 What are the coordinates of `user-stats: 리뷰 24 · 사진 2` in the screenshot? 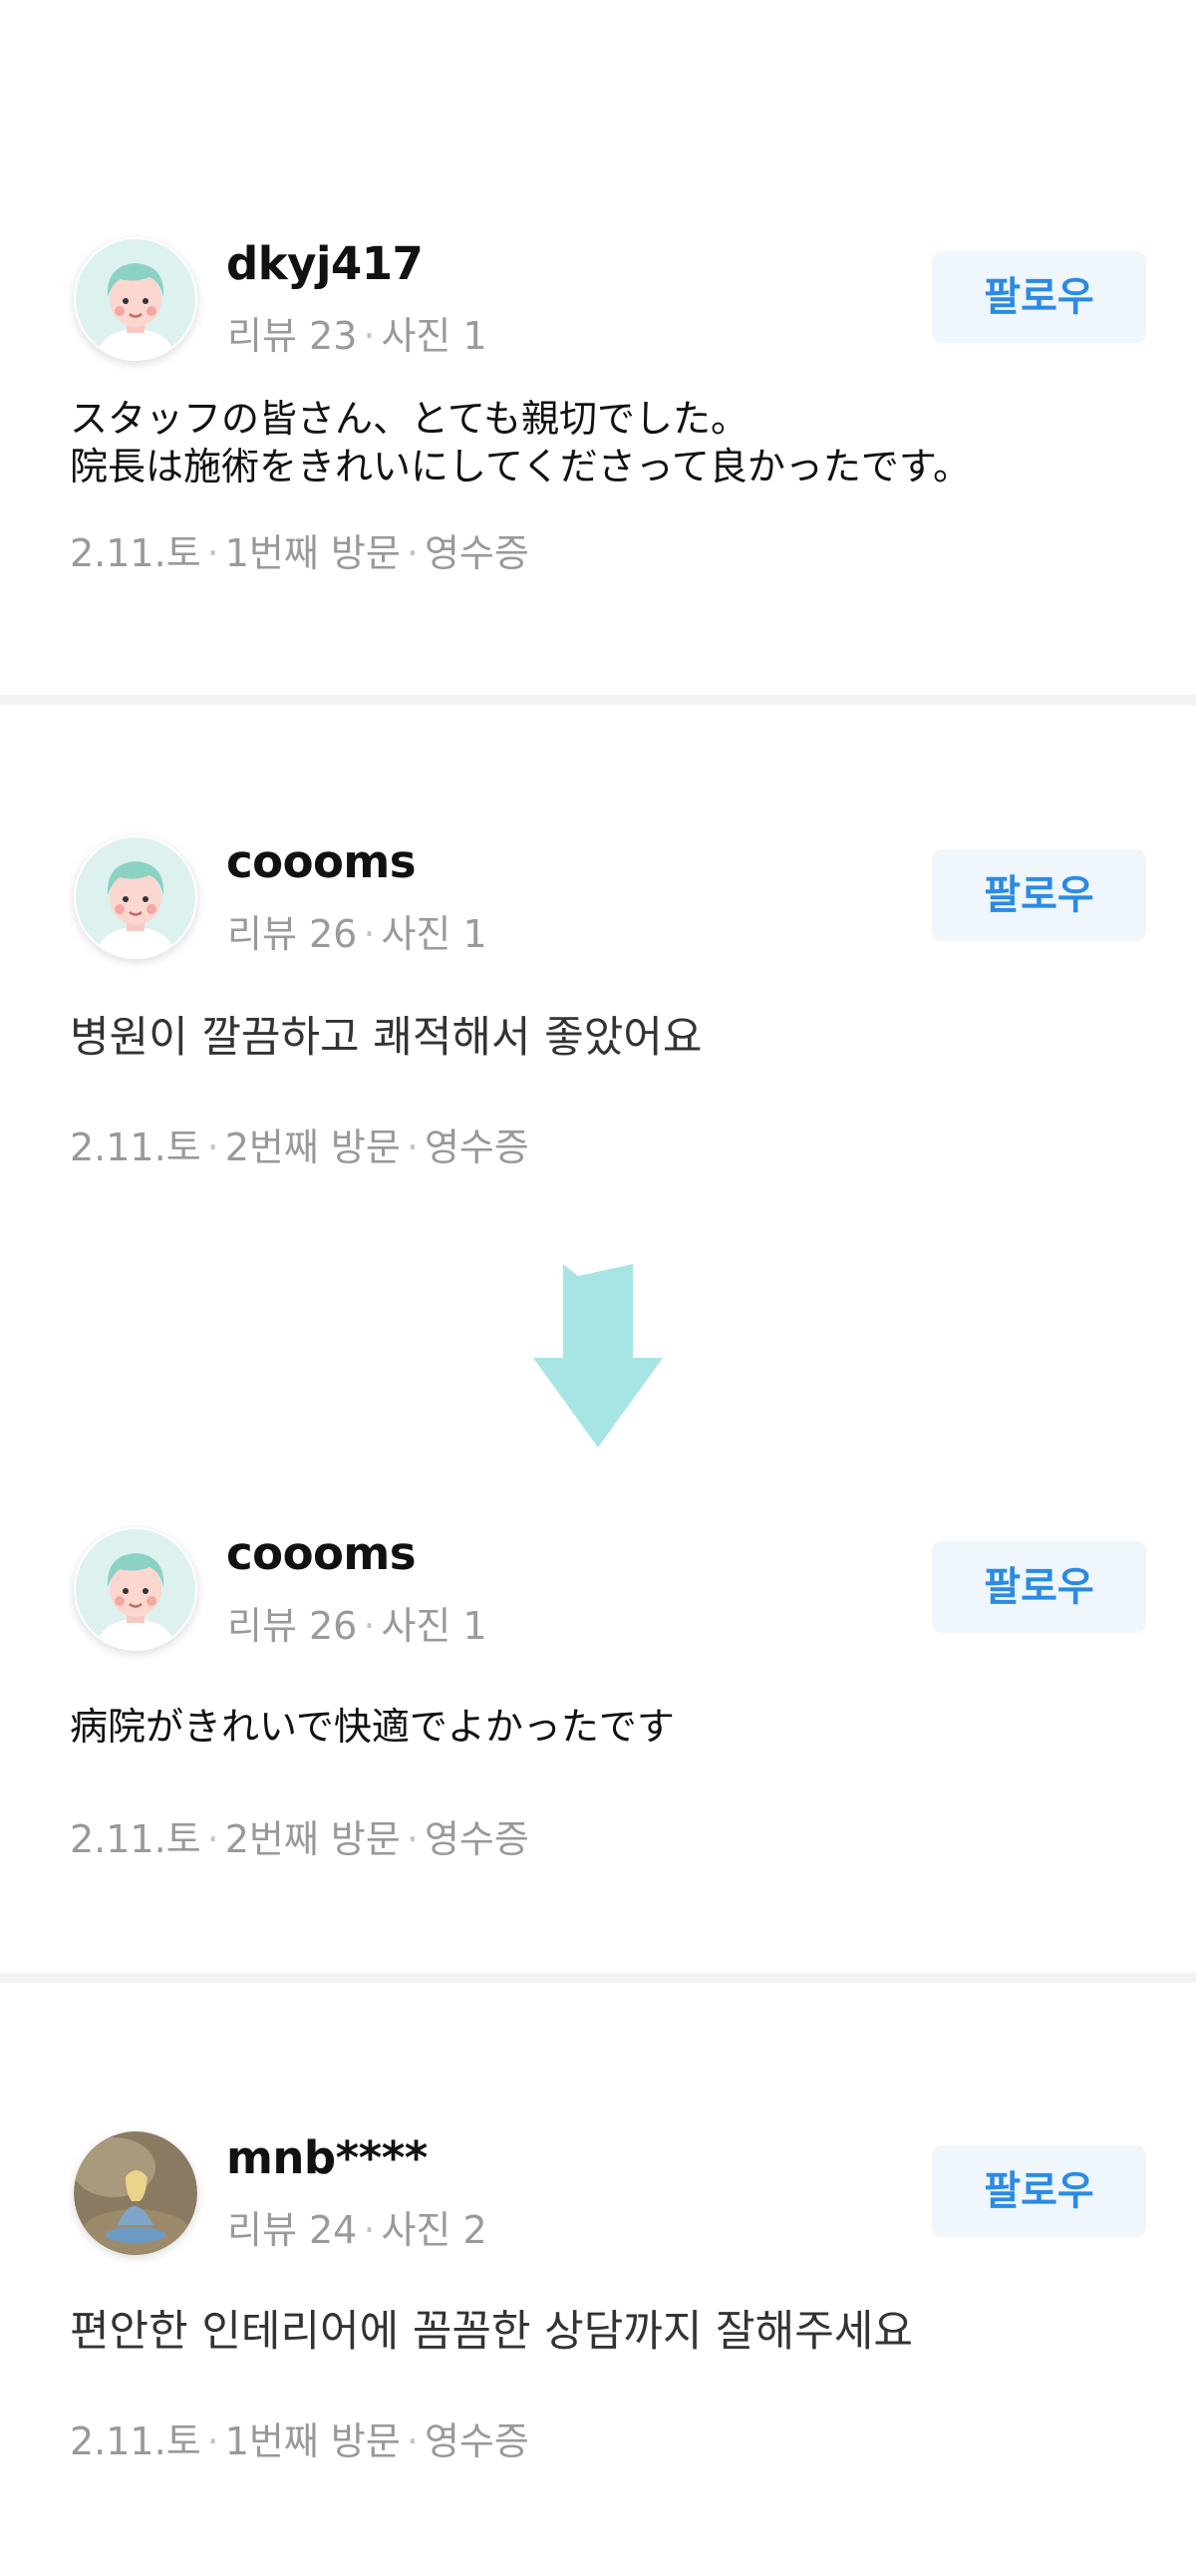 It's located at (357, 2226).